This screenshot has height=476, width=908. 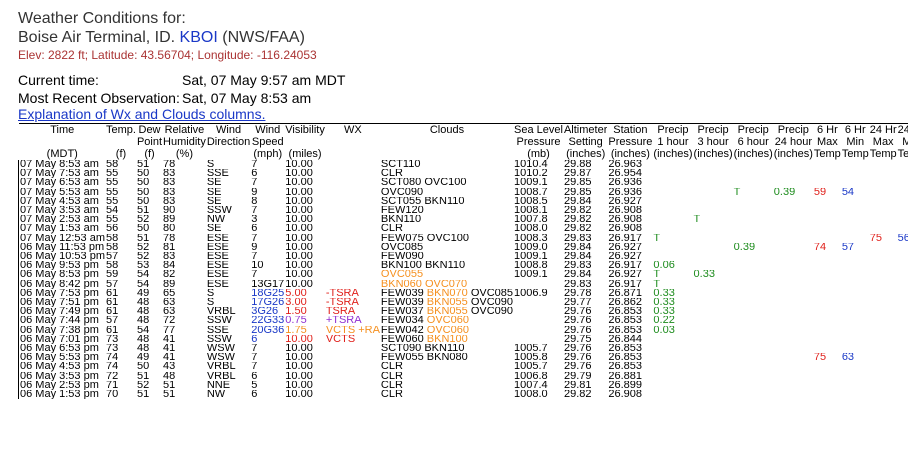 I want to click on cell-humidity: 82, so click(x=169, y=275).